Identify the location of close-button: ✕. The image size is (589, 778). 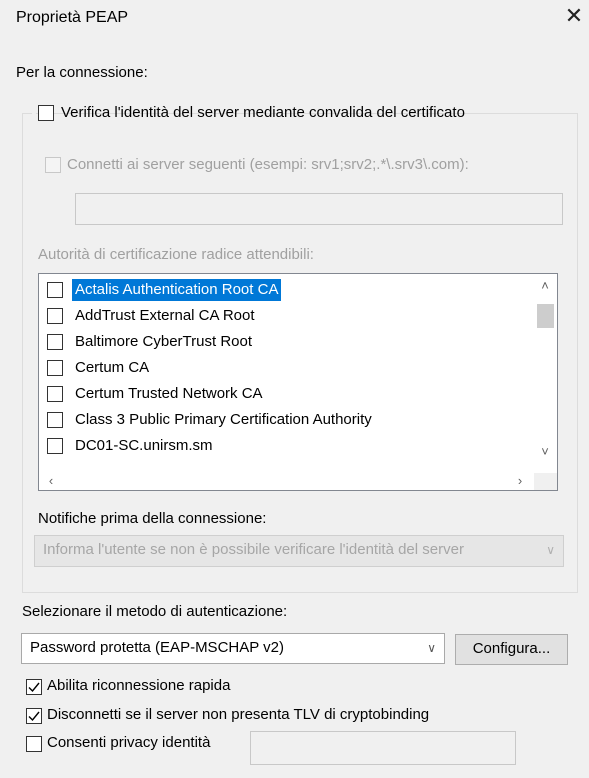
(574, 16).